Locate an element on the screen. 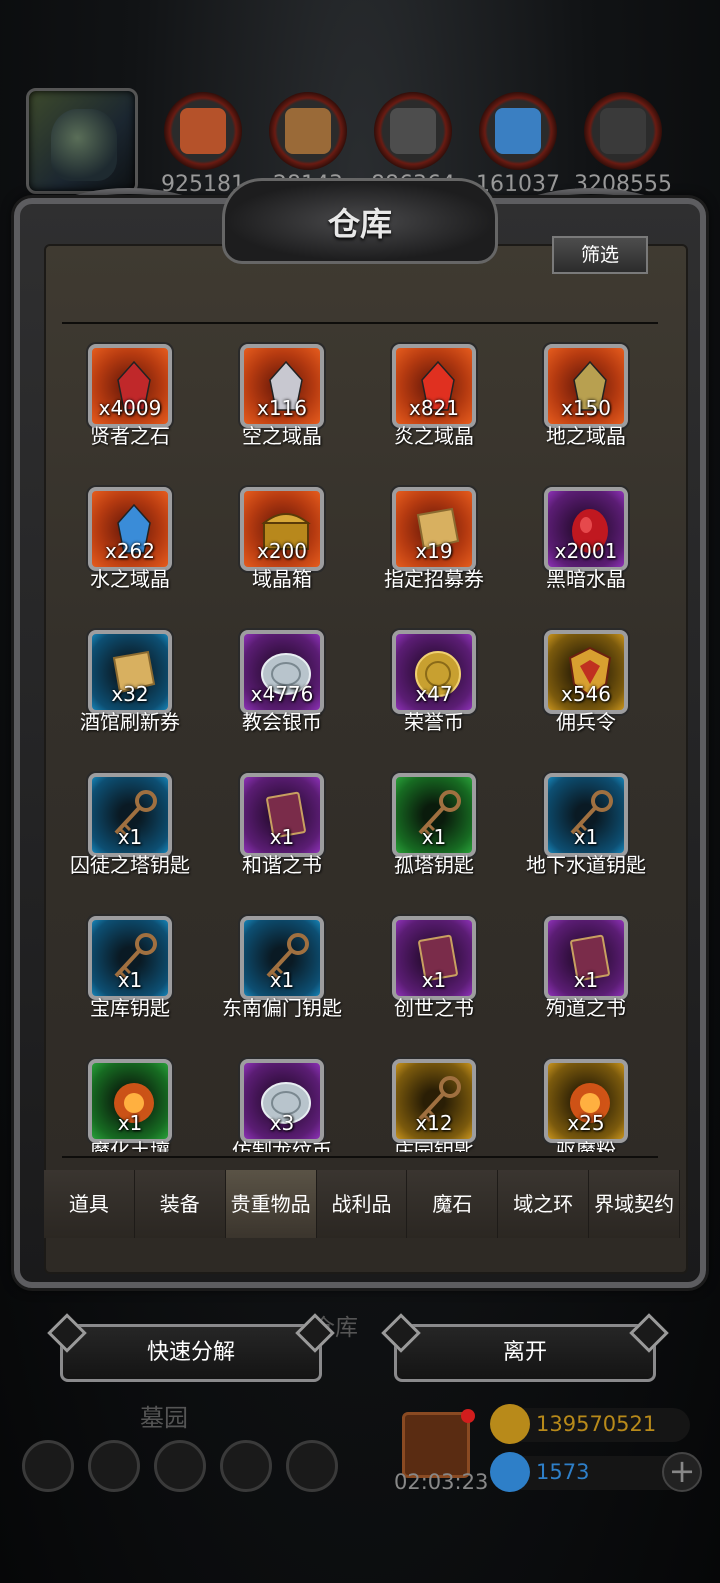 This screenshot has height=1583, width=720. dark-metal-icon is located at coordinates (623, 131).